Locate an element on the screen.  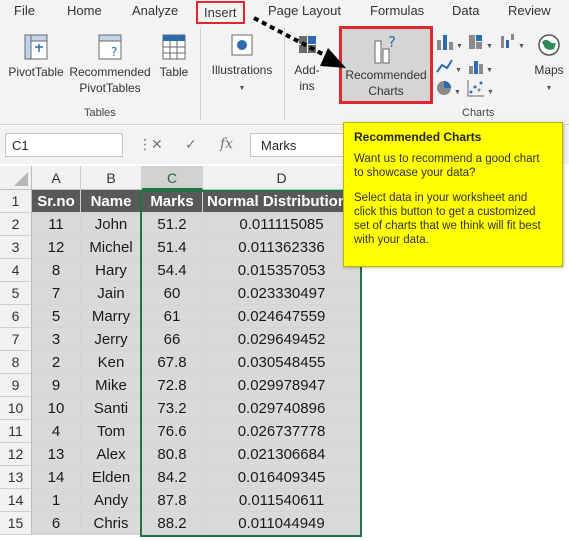
row-header: 4 is located at coordinates (16, 270).